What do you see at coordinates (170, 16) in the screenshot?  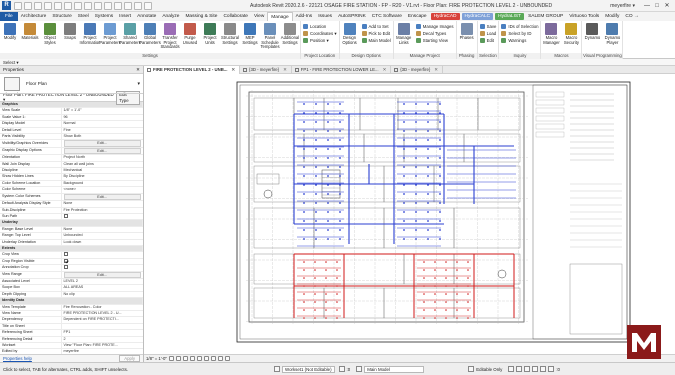 I see `tab-analyze: Analyze` at bounding box center [170, 16].